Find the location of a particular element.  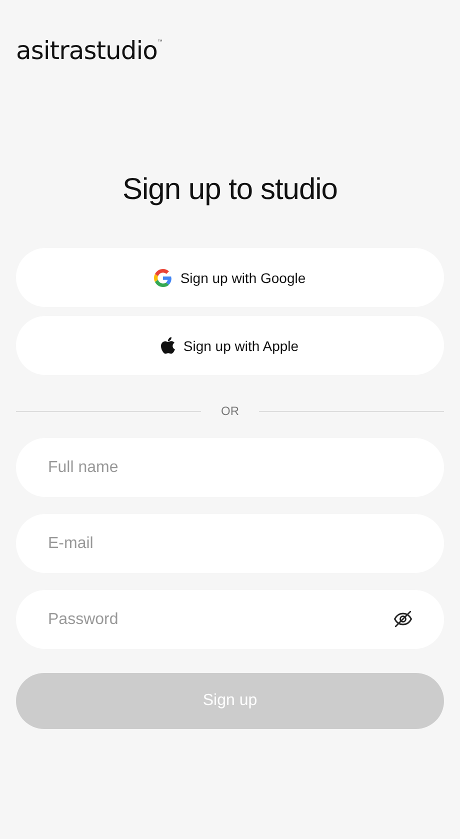

social-sign-in-button: Sign up with Google is located at coordinates (230, 277).